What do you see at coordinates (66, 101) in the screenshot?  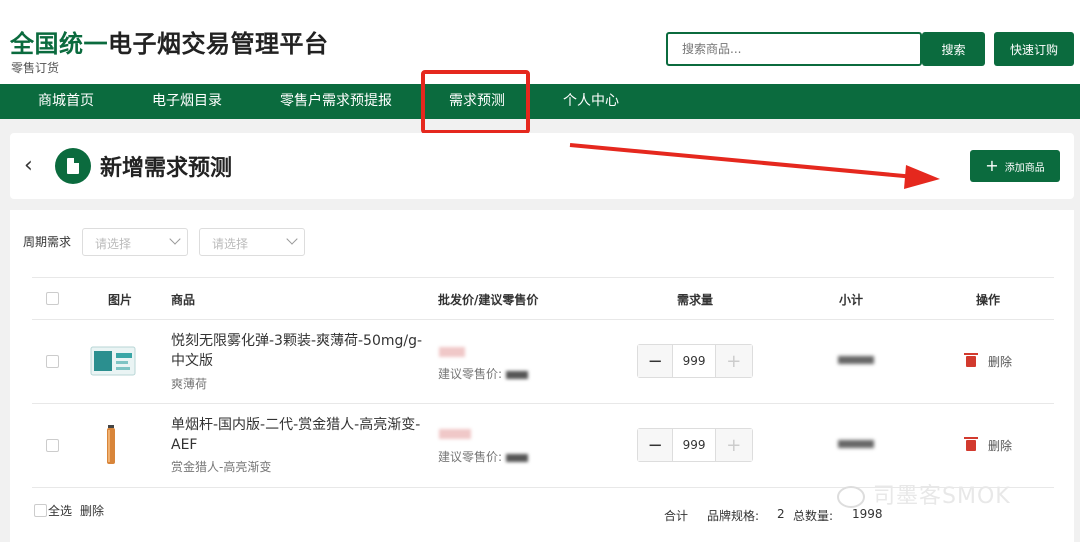 I see `nav-item-home: 商城首页` at bounding box center [66, 101].